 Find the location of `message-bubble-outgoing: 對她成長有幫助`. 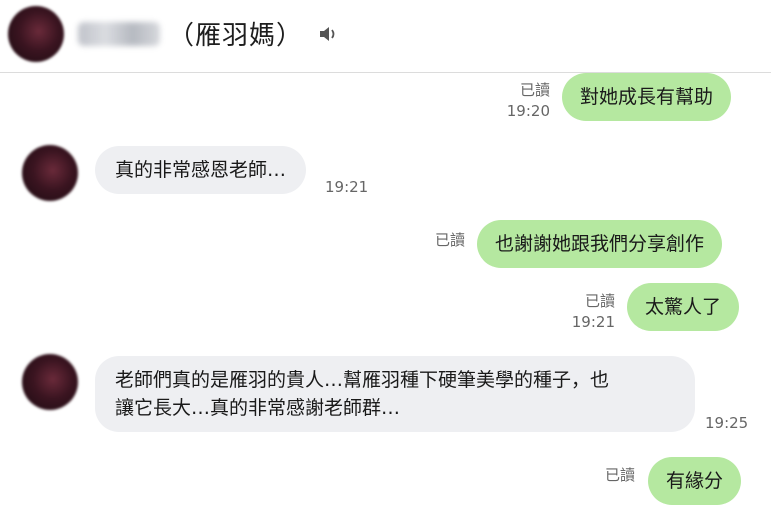

message-bubble-outgoing: 對她成長有幫助 is located at coordinates (647, 97).